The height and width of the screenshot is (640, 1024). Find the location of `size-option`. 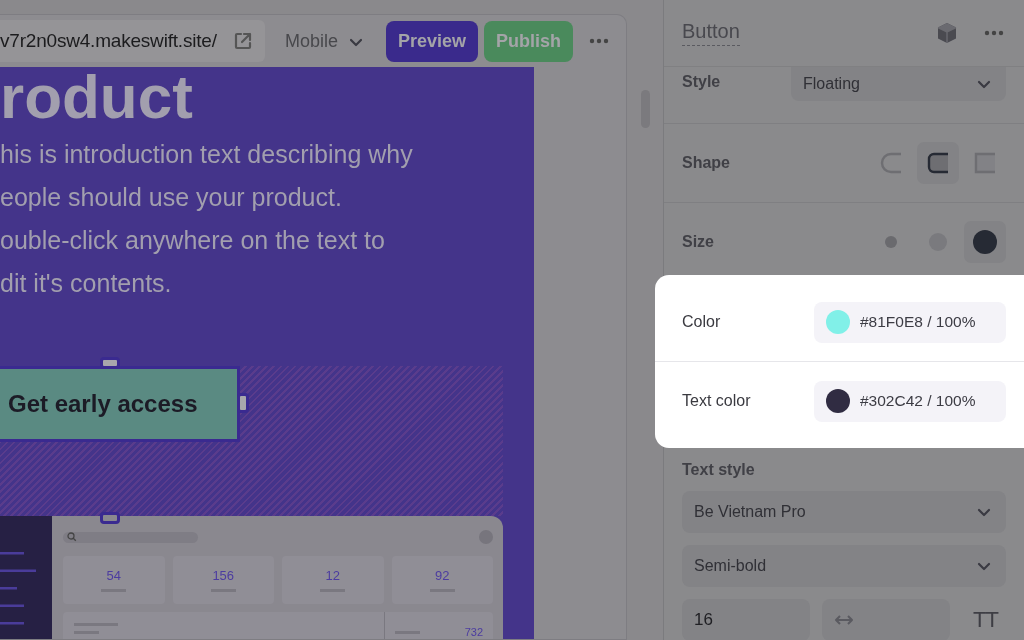

size-option is located at coordinates (985, 242).